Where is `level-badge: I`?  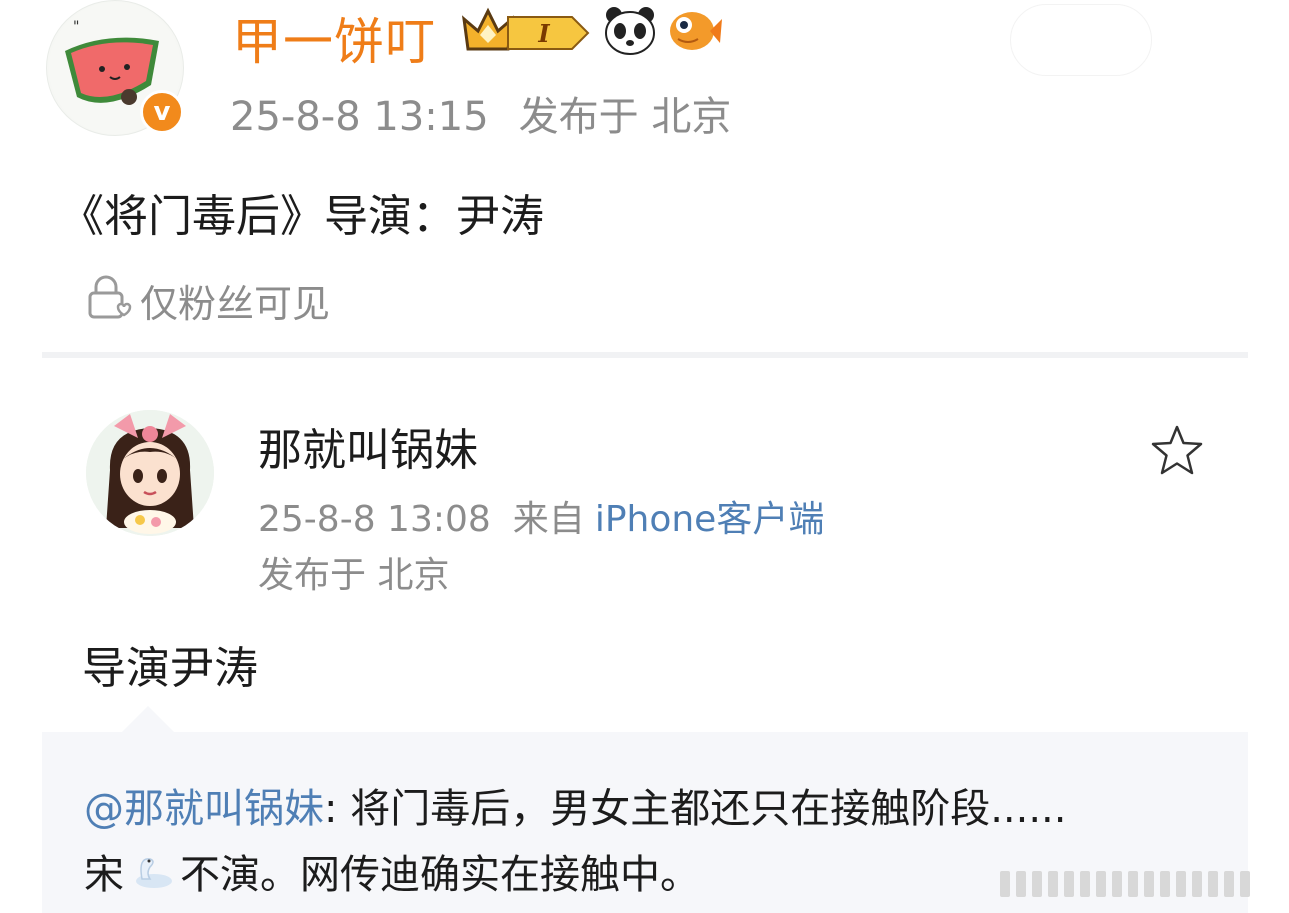 level-badge: I is located at coordinates (543, 33).